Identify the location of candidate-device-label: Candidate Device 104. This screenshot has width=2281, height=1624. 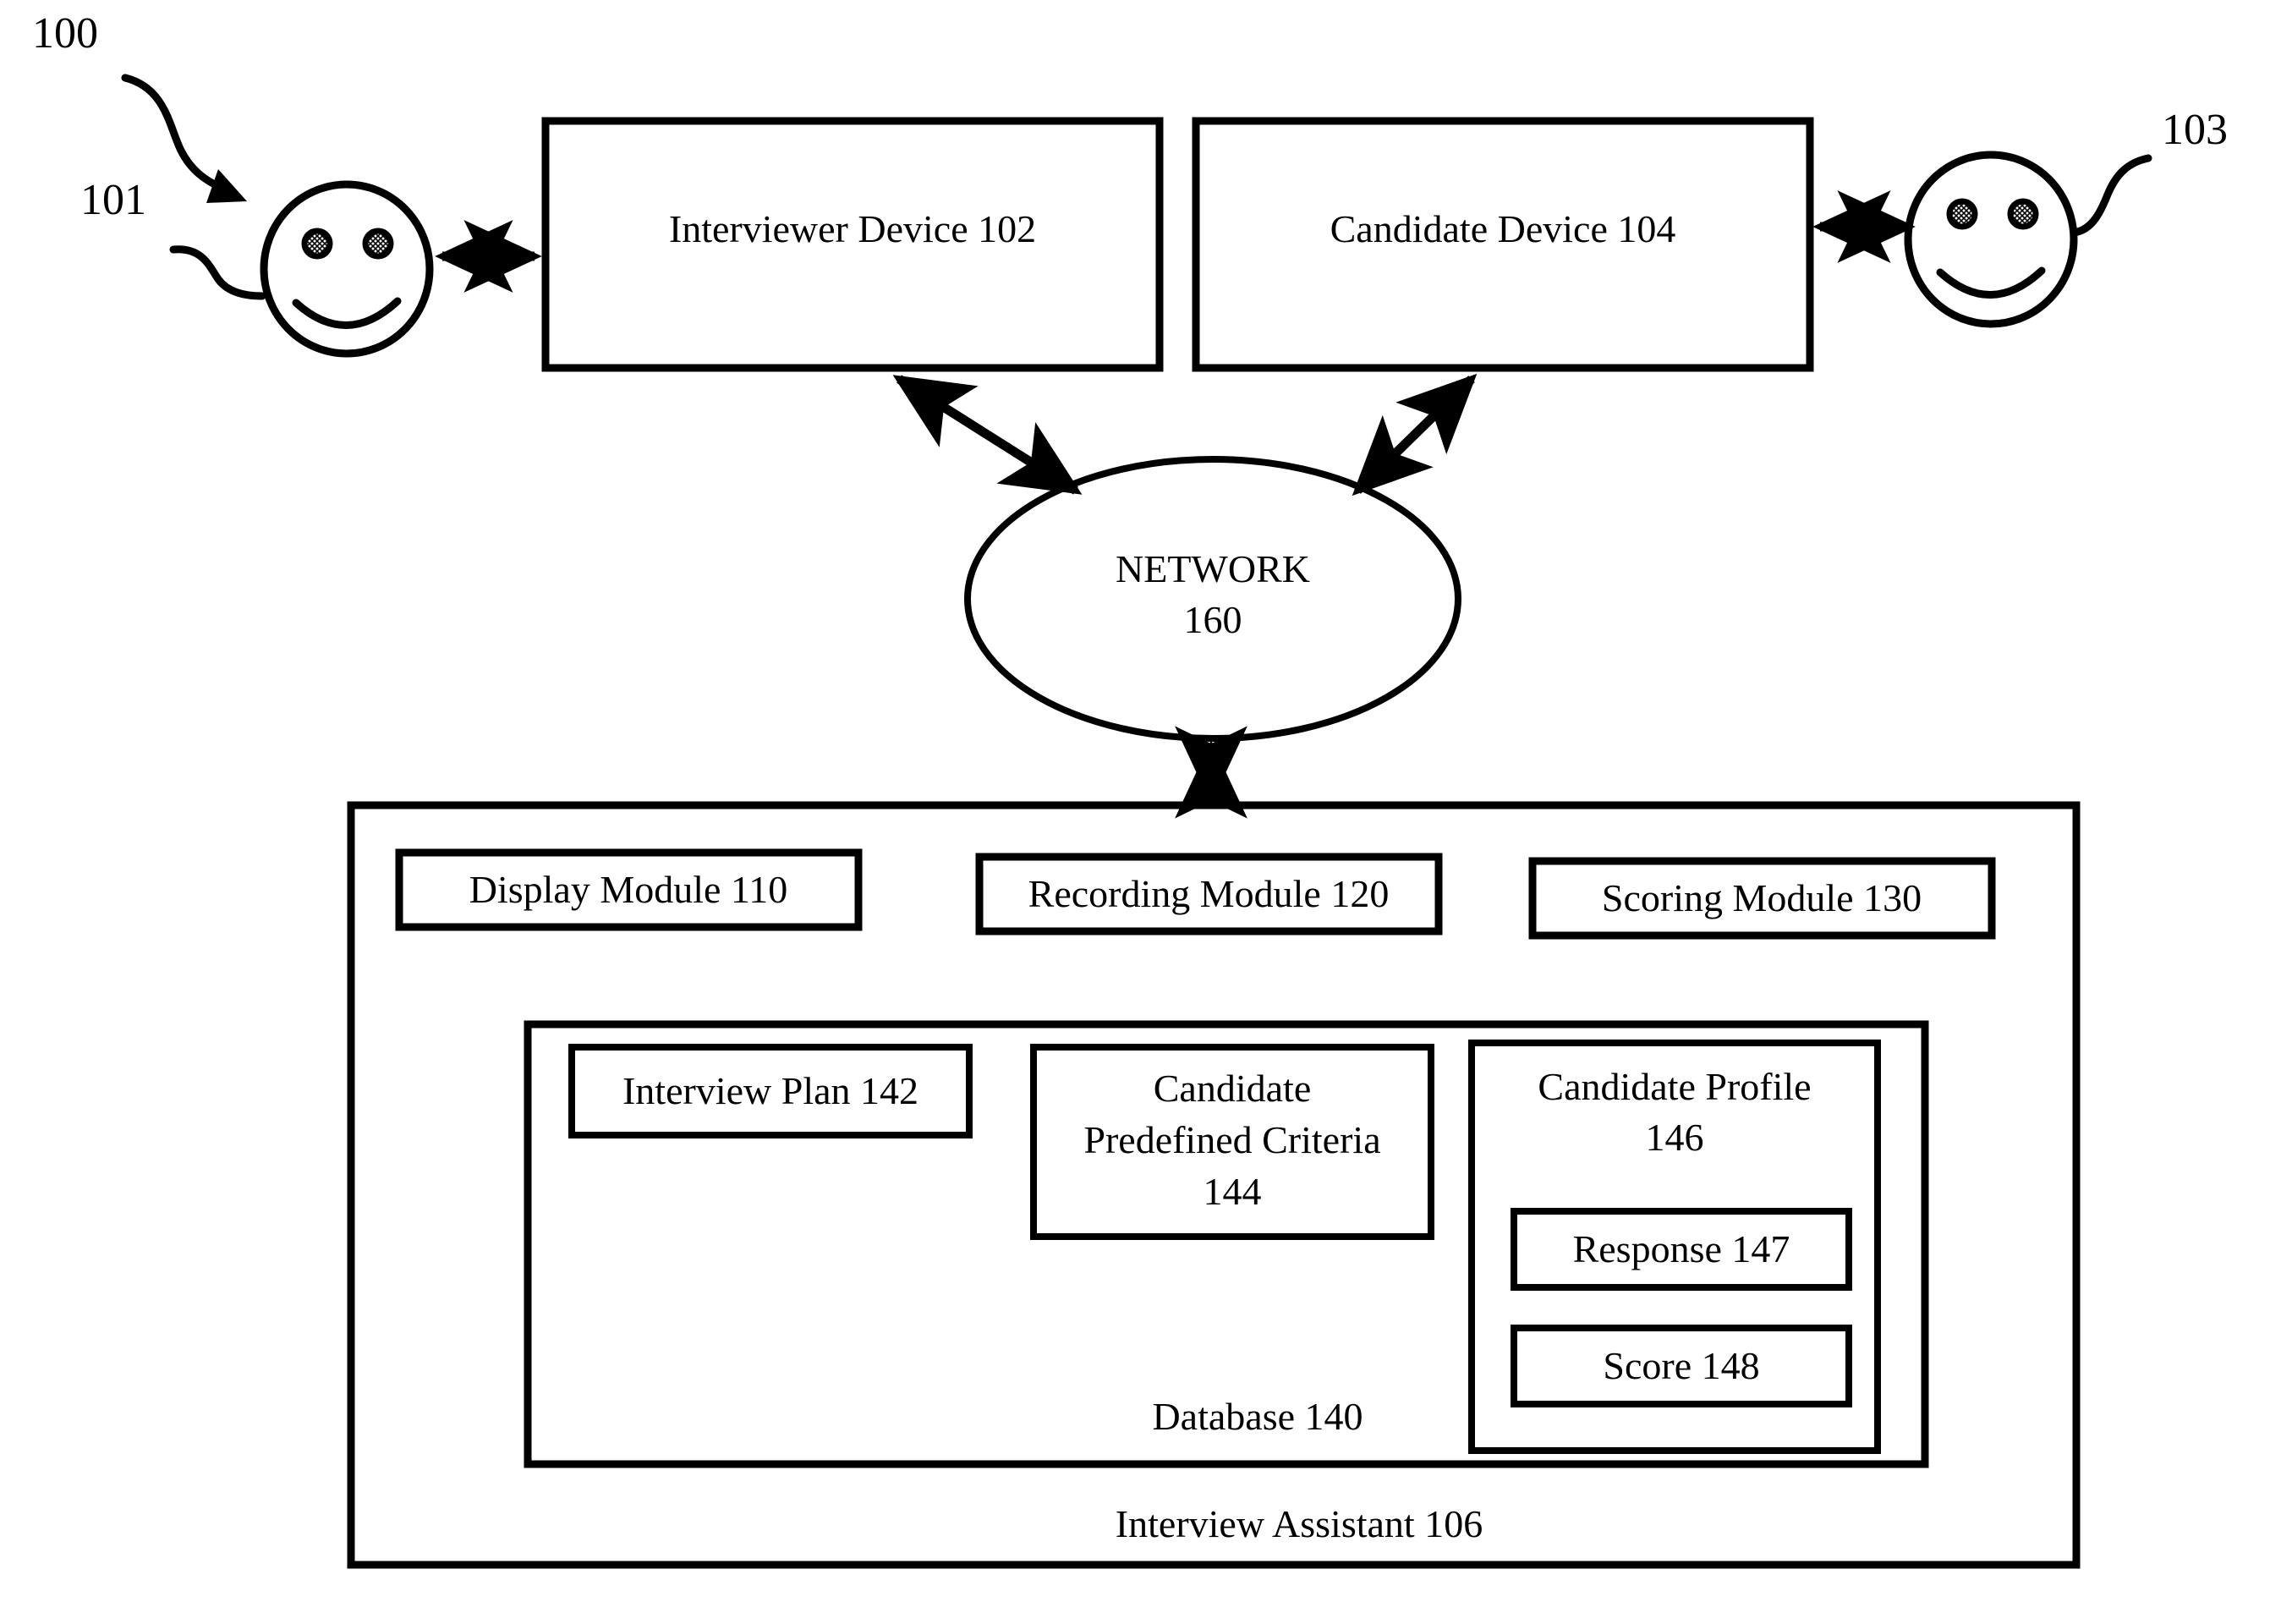
(1503, 228).